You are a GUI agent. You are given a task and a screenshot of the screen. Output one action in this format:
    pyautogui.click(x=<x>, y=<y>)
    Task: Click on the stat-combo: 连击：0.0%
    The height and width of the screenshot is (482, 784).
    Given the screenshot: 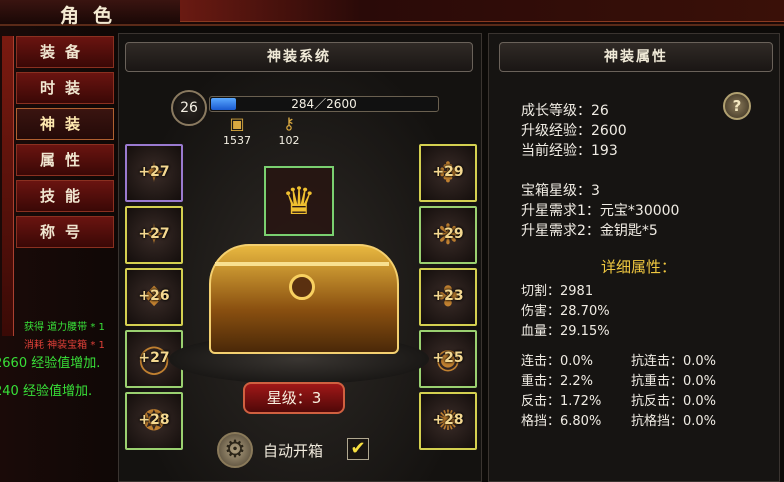 What is the action you would take?
    pyautogui.click(x=557, y=361)
    